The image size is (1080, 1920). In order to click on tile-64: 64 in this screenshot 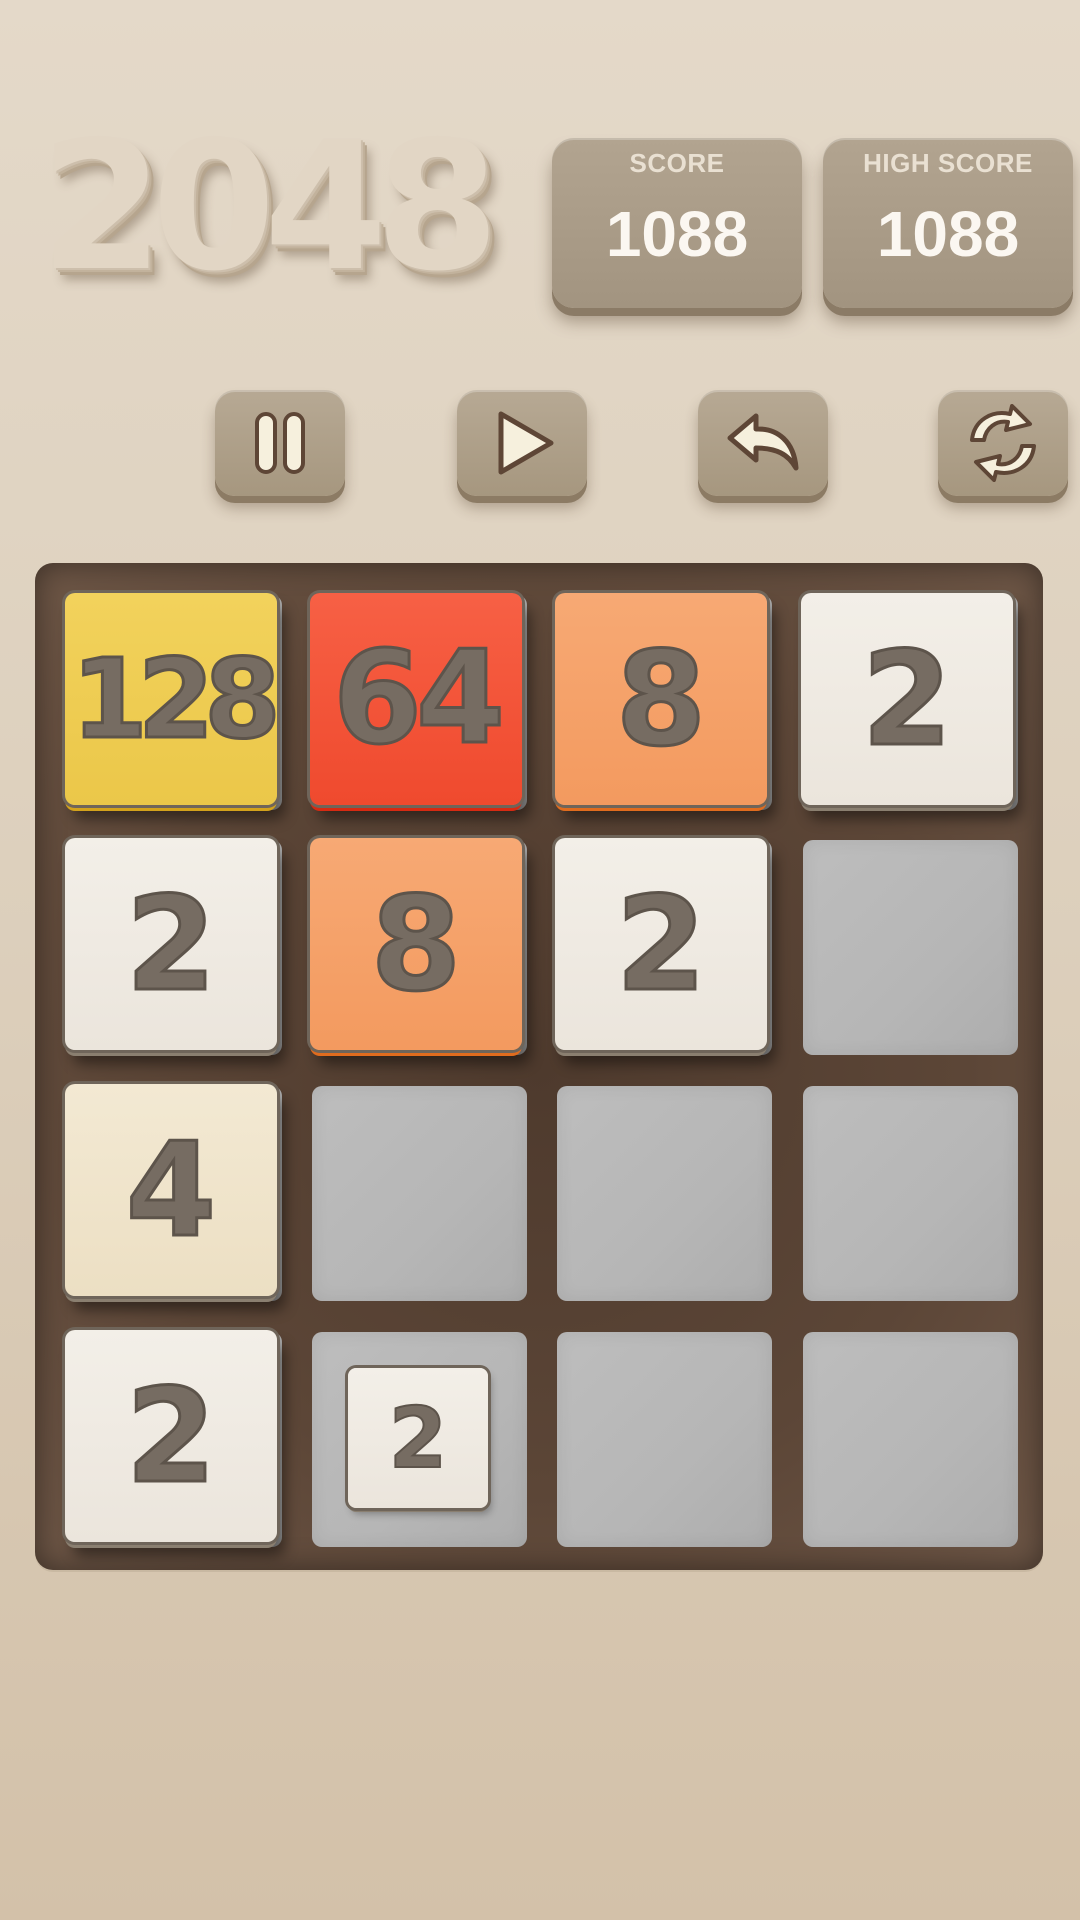, I will do `click(416, 699)`.